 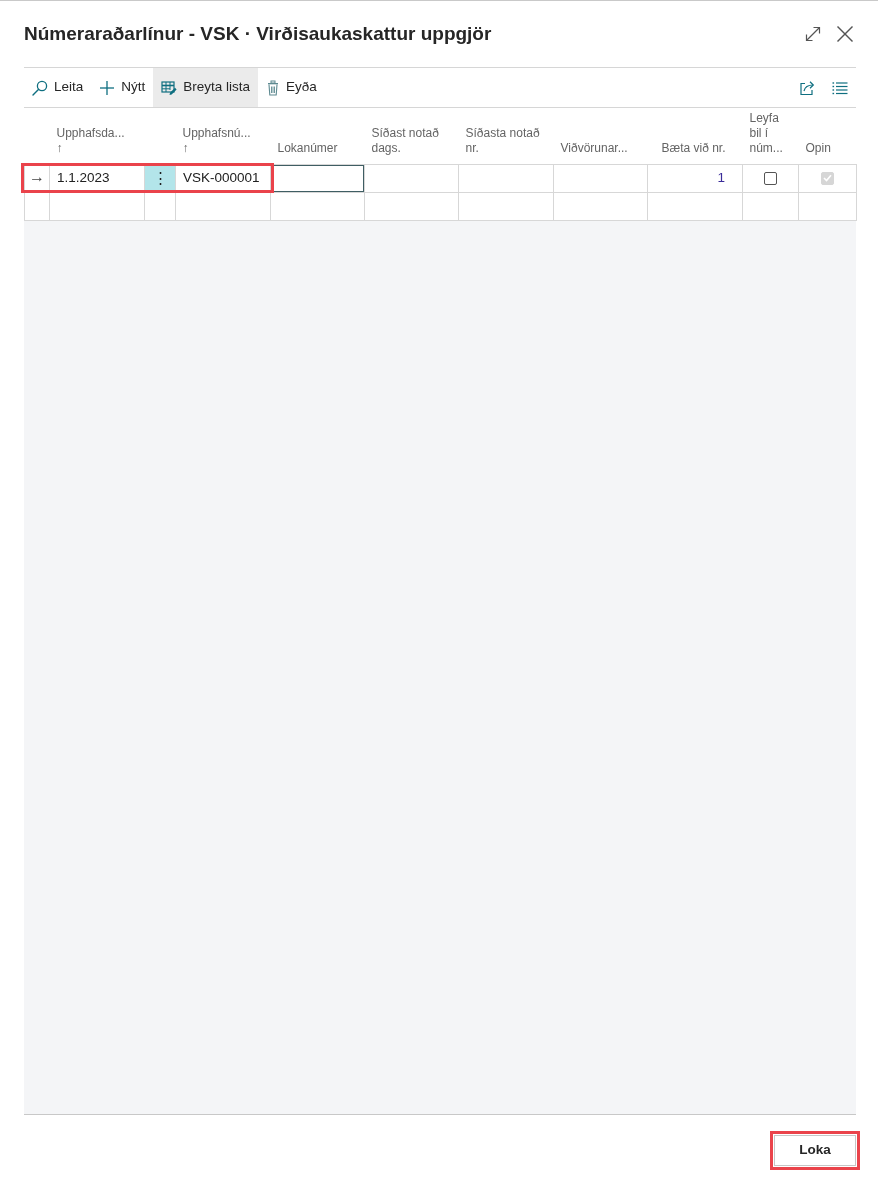 I want to click on plus-icon, so click(x=107, y=87).